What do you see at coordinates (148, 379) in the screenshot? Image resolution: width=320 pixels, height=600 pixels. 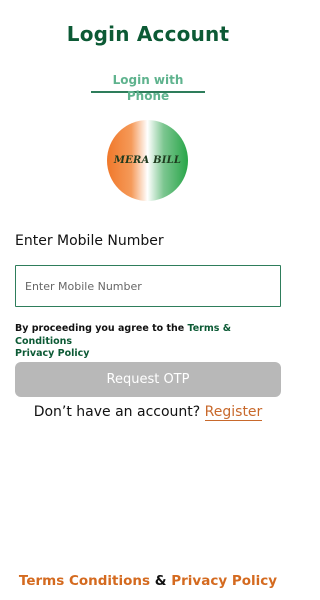 I see `request-otp-button: Request OTP` at bounding box center [148, 379].